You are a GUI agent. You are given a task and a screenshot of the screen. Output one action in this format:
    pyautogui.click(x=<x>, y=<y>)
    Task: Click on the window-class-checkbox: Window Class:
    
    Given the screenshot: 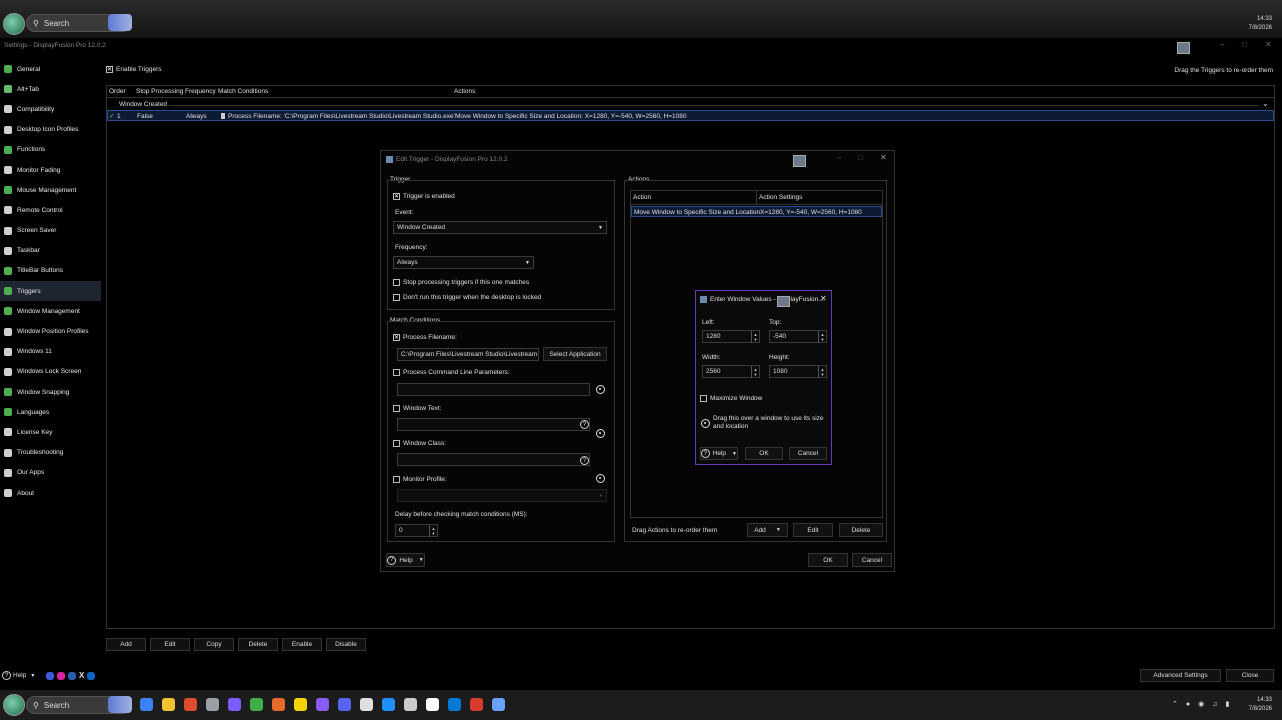 What is the action you would take?
    pyautogui.click(x=419, y=443)
    